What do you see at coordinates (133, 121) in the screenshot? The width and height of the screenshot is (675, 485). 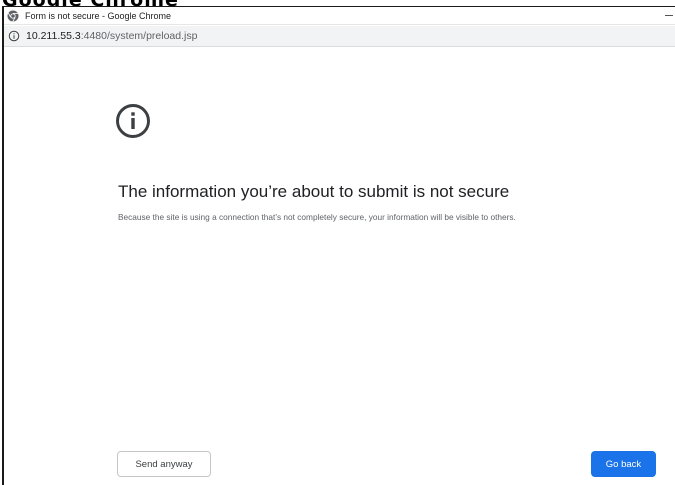 I see `info-circle-icon` at bounding box center [133, 121].